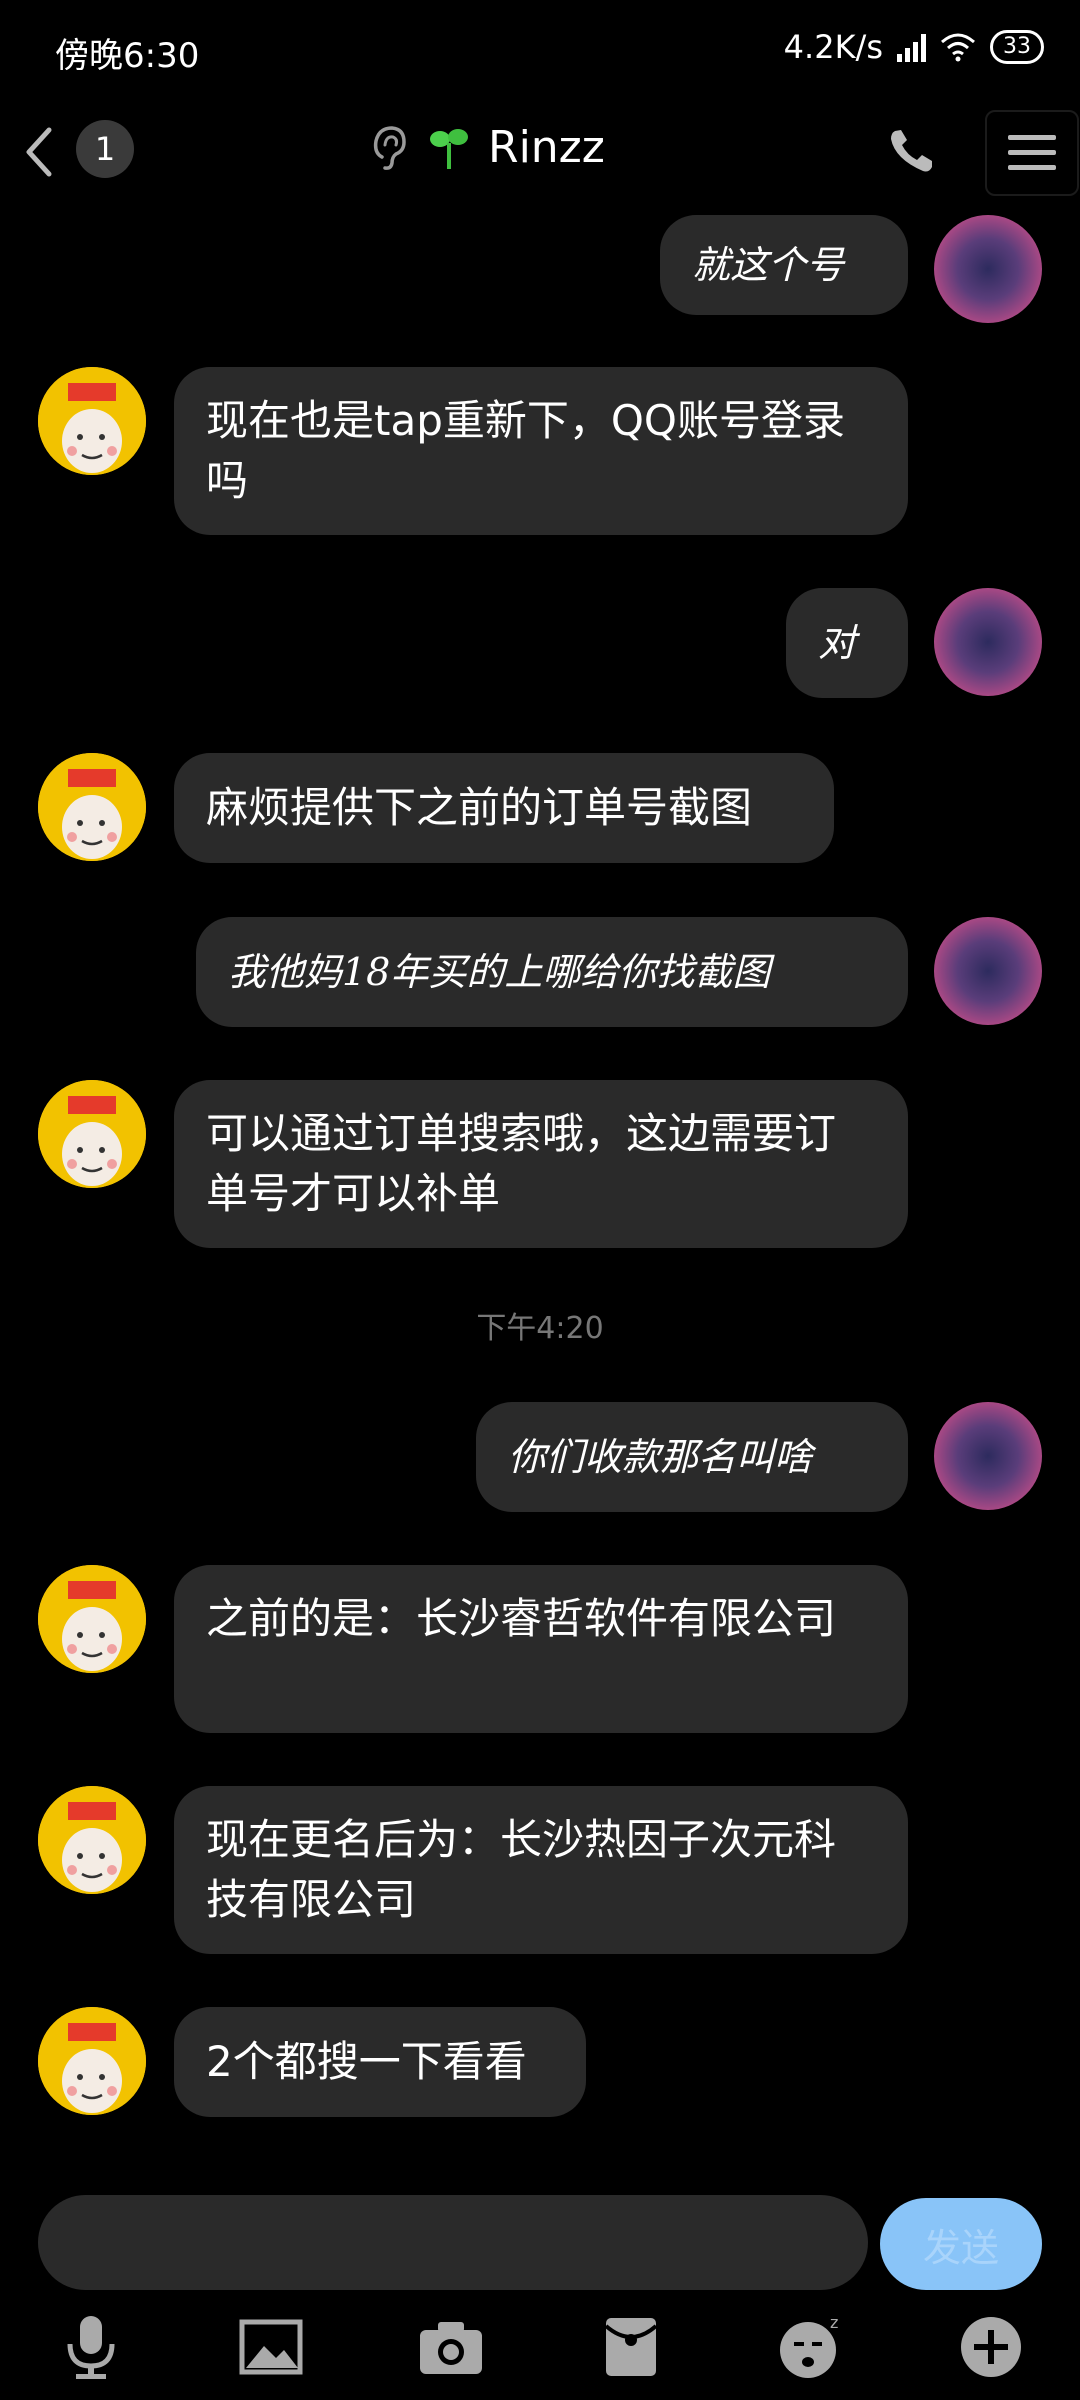 The height and width of the screenshot is (2400, 1080). Describe the element at coordinates (504, 808) in the screenshot. I see `message-bubble-incoming: 麻烦提供下之前的订单号截图` at that location.